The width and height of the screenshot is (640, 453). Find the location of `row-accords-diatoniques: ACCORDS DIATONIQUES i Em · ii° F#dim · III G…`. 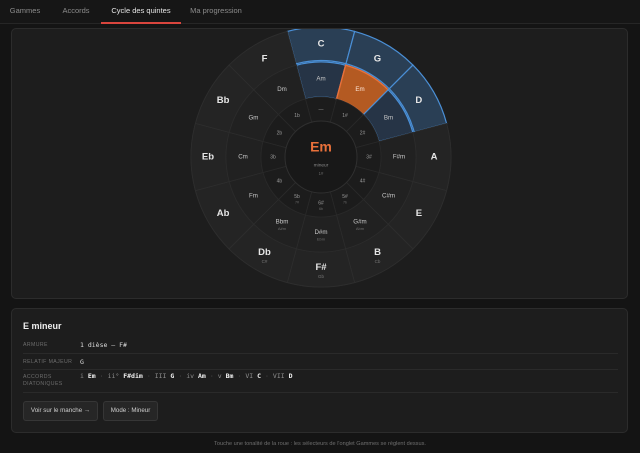

row-accords-diatoniques: ACCORDS DIATONIQUES i Em · ii° F#dim · III G… is located at coordinates (320, 381).